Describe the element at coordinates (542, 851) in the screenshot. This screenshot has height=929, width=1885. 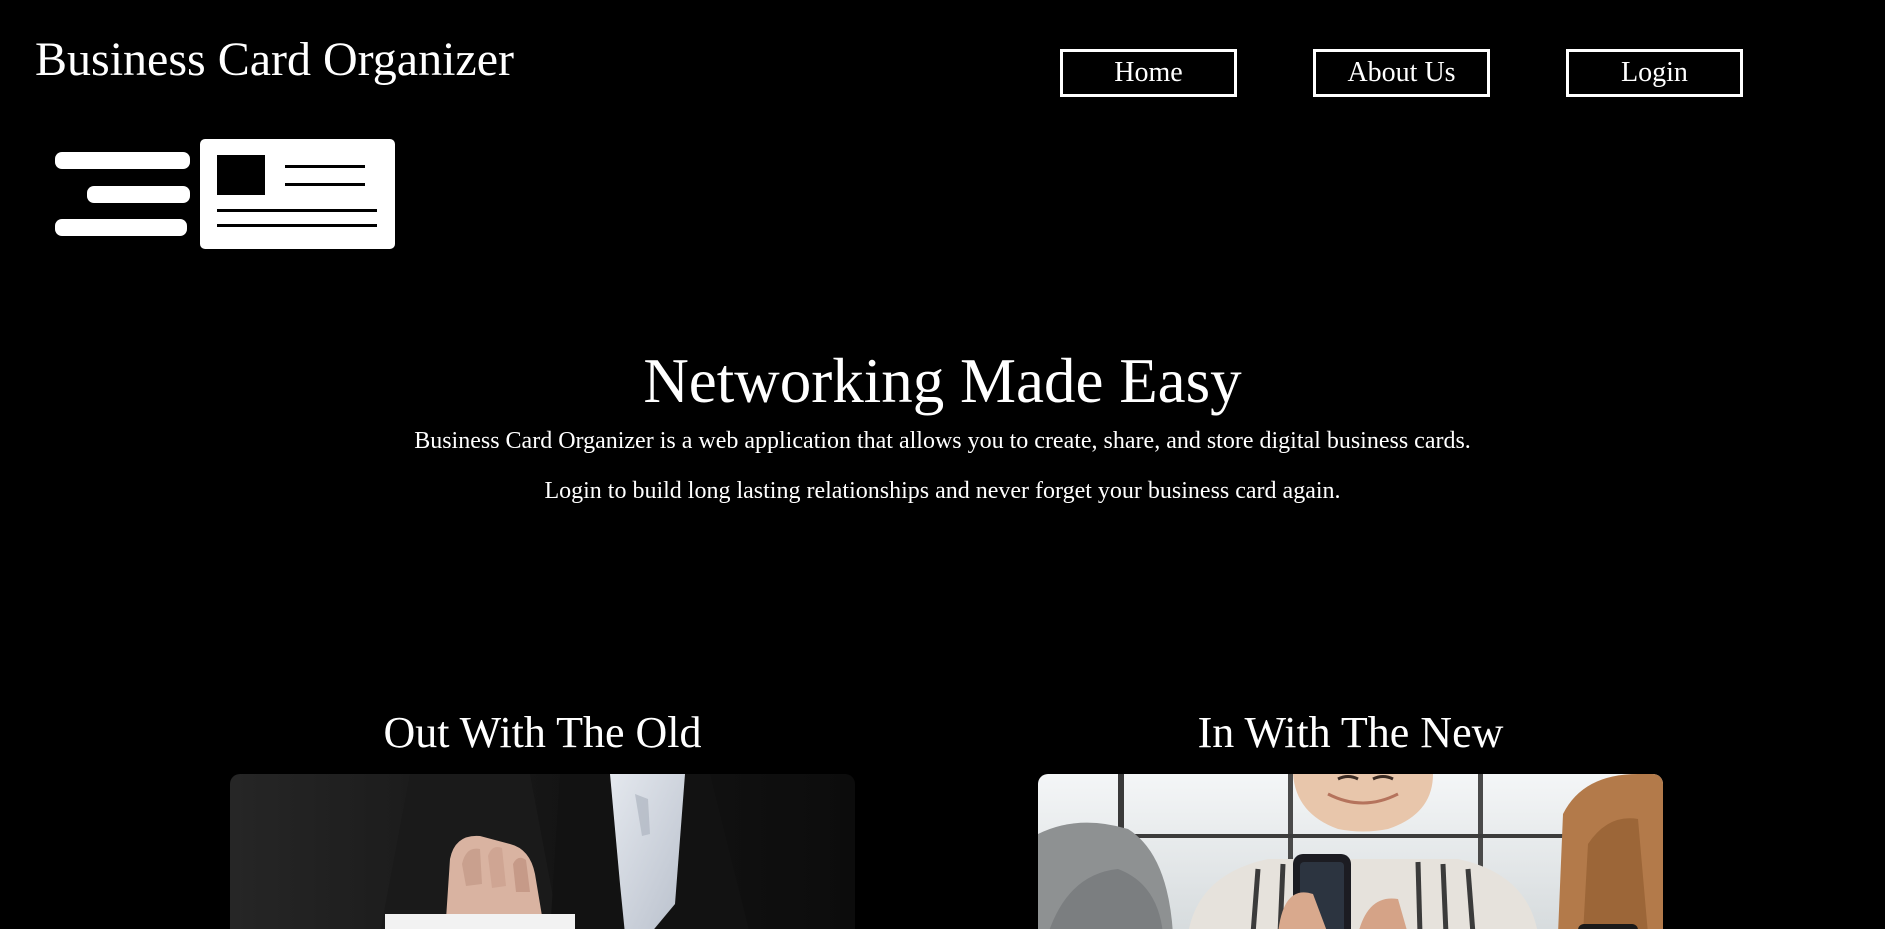
I see `person-holding-paper-business-card-photo` at that location.